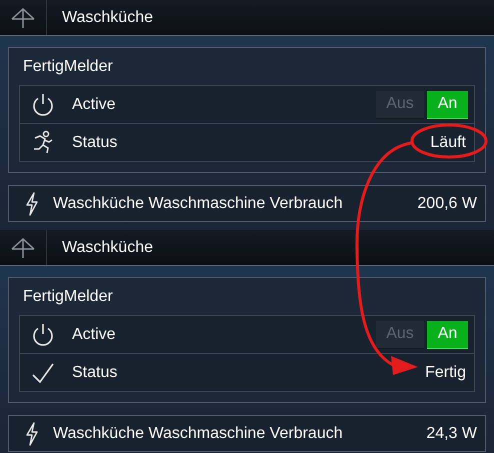 The height and width of the screenshot is (453, 494). Describe the element at coordinates (451, 433) in the screenshot. I see `item-value: 24,3 W` at that location.